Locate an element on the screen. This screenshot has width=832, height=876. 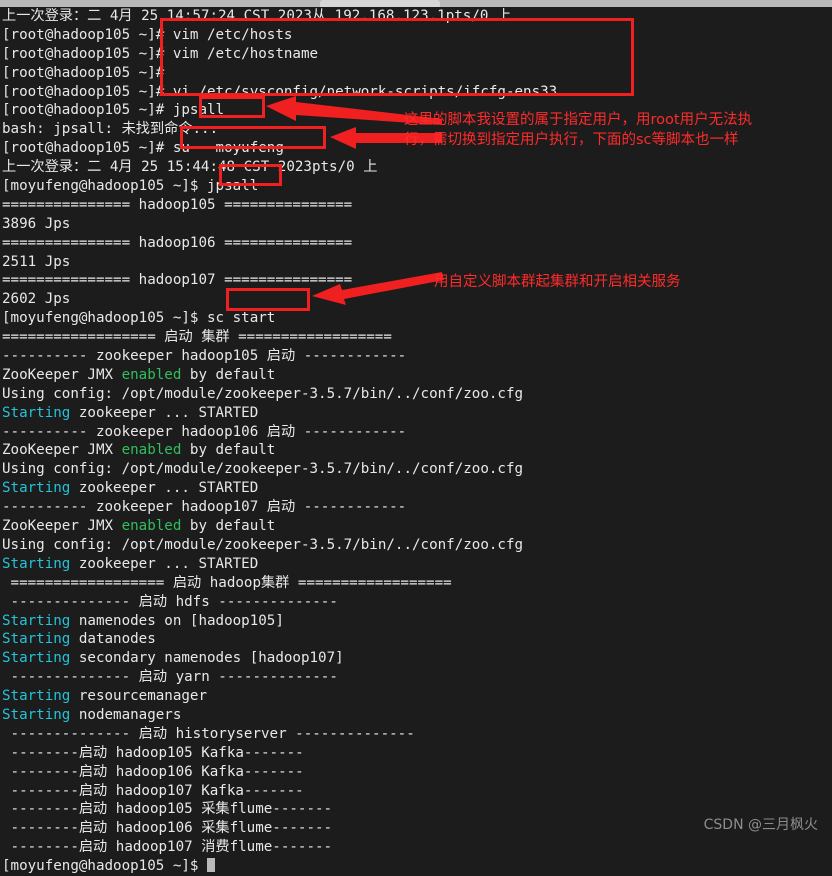
csdn-watermark: CSDN @三月枫火 is located at coordinates (760, 825).